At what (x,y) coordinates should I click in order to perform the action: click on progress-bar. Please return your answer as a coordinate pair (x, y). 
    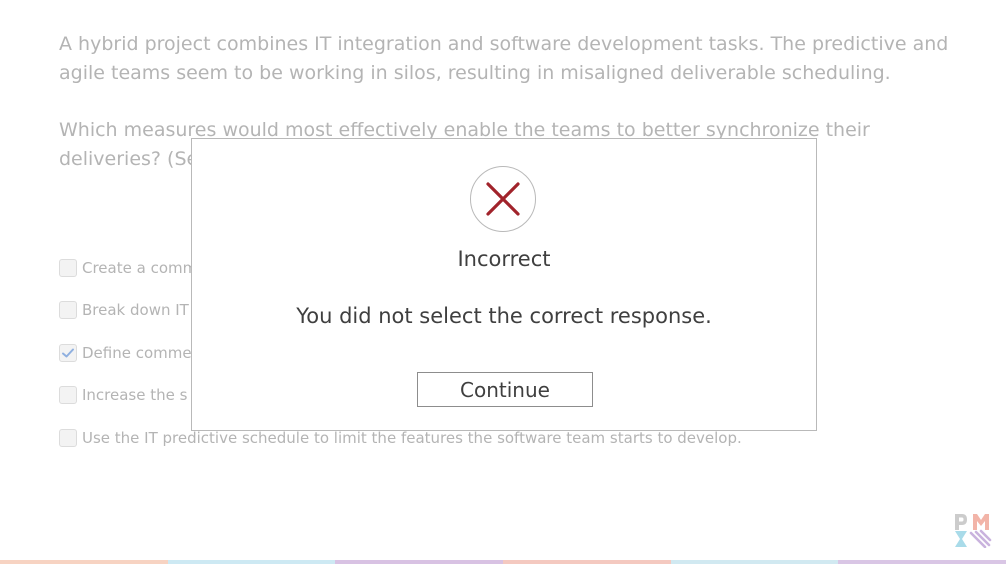
    Looking at the image, I should click on (503, 562).